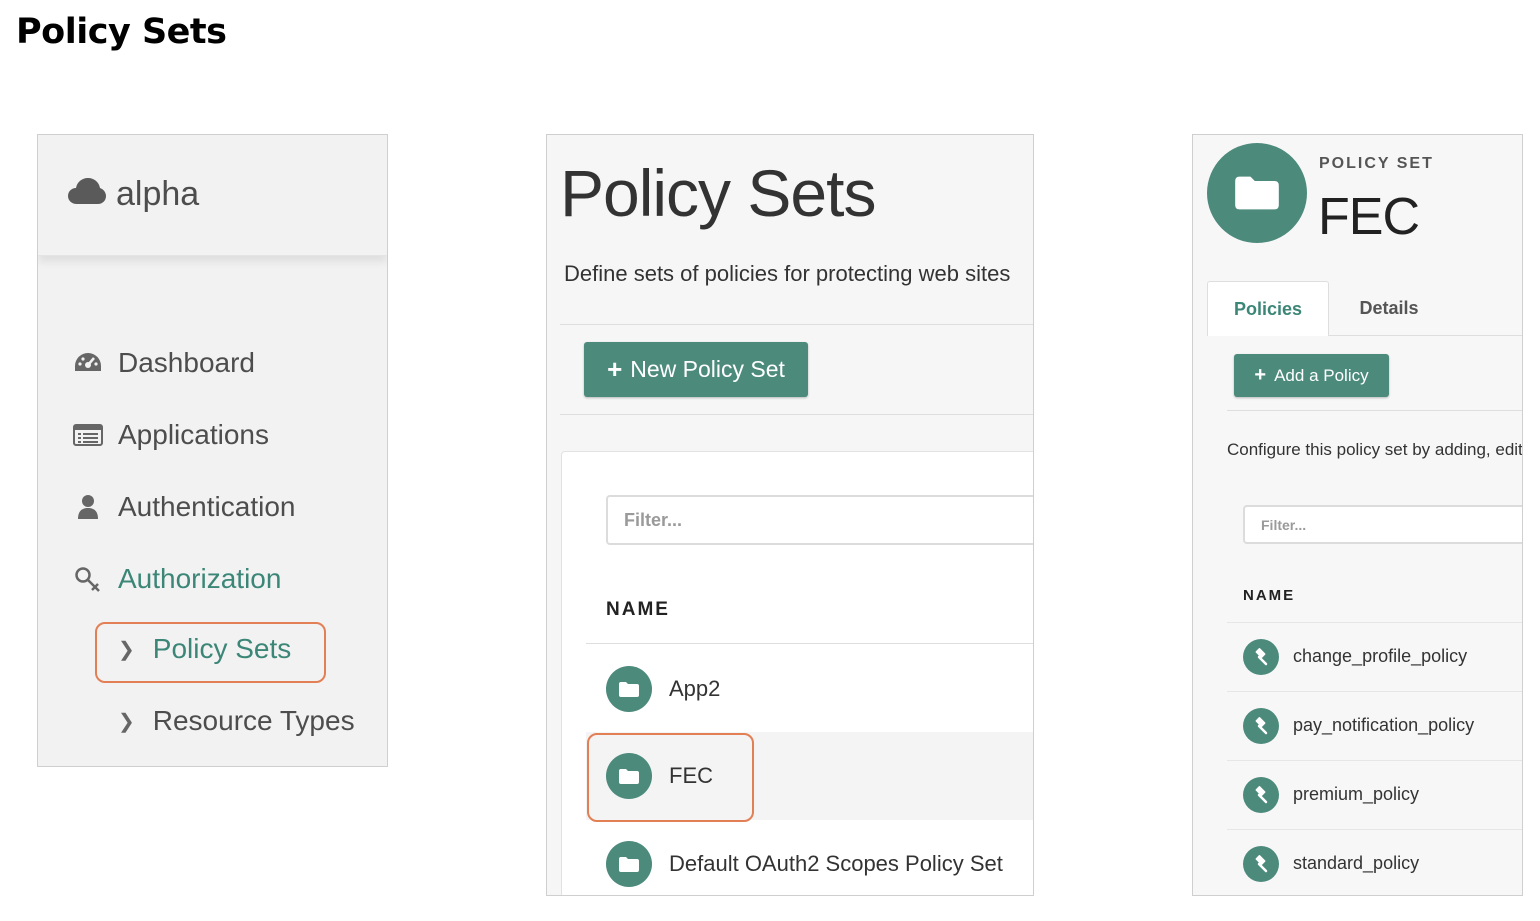 The height and width of the screenshot is (921, 1540). Describe the element at coordinates (1268, 308) in the screenshot. I see `tab-policies: Policies` at that location.